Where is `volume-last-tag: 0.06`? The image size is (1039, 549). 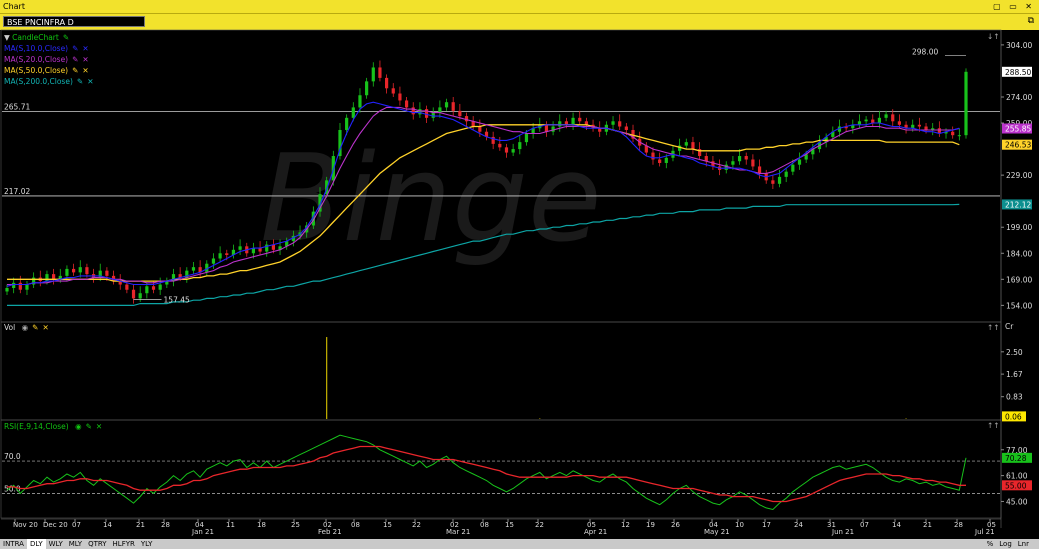 volume-last-tag: 0.06 is located at coordinates (1013, 416).